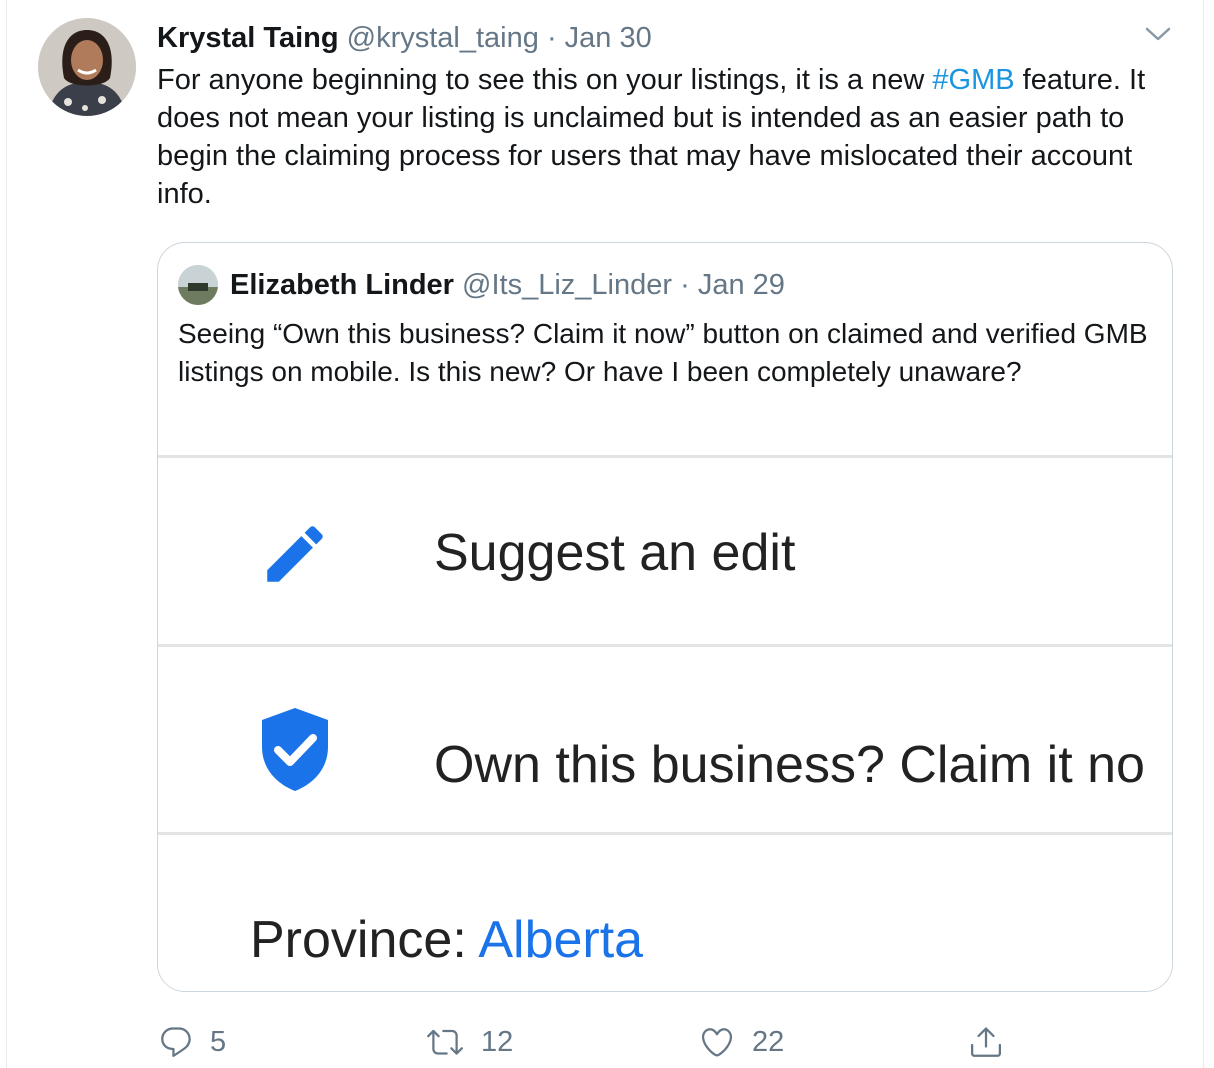  I want to click on share-button, so click(986, 1042).